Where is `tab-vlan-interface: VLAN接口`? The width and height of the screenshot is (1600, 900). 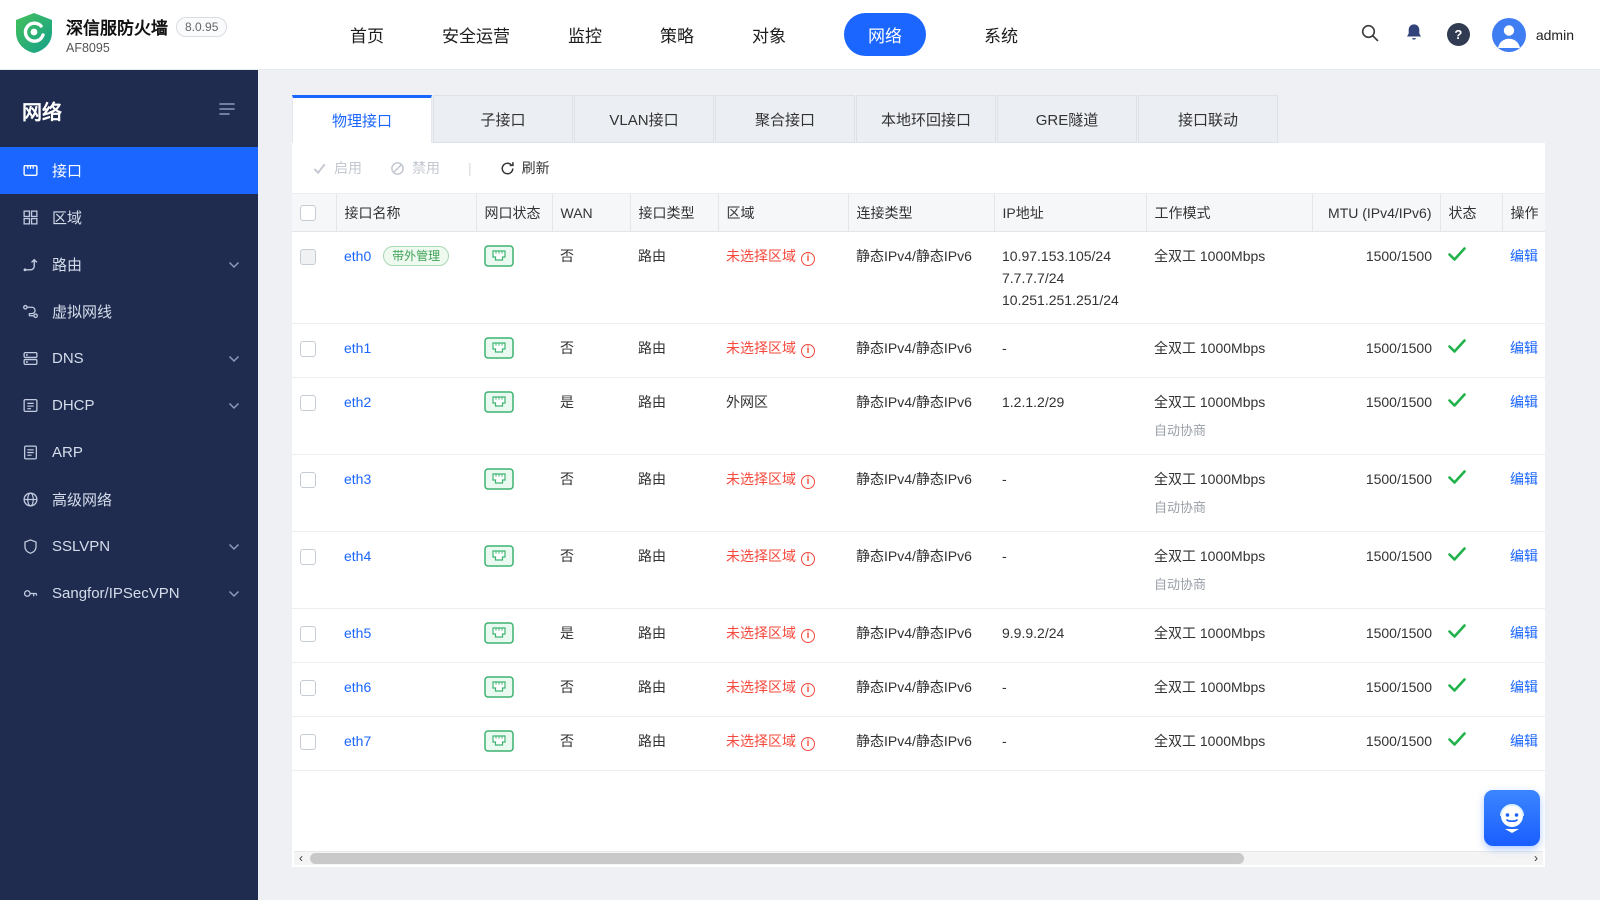
tab-vlan-interface: VLAN接口 is located at coordinates (644, 119).